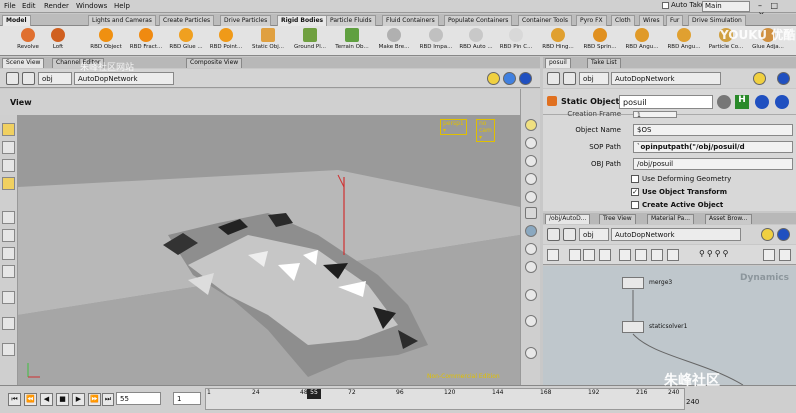  Describe the element at coordinates (575, 255) in the screenshot. I see `grid-view-icon` at that location.